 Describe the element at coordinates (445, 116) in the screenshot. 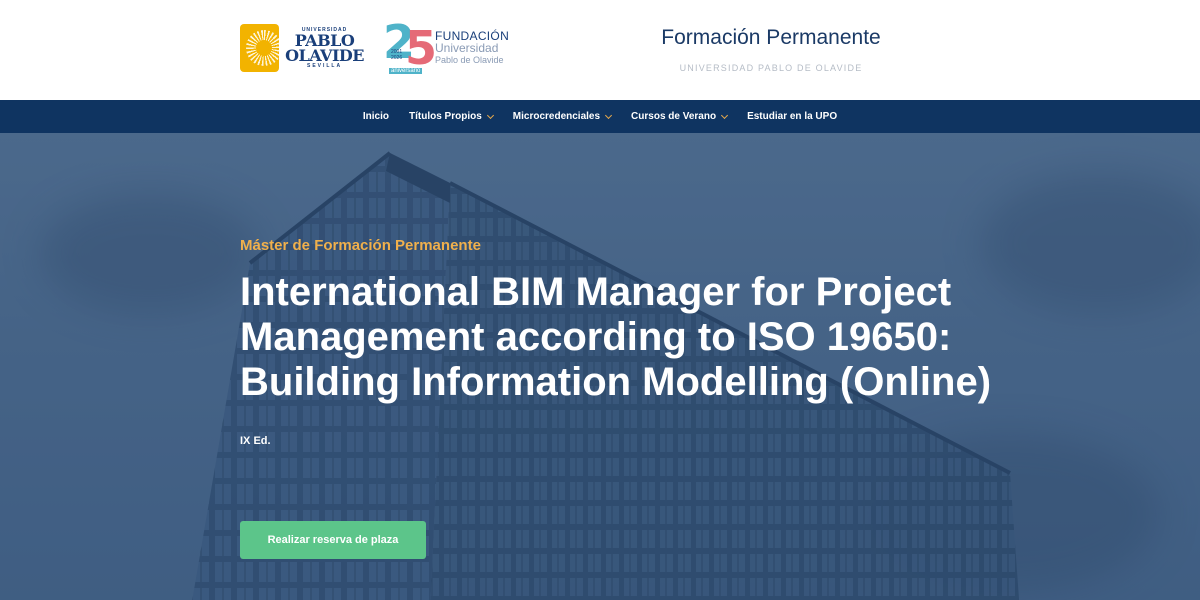

I see `nav-item-label: Títulos Propios` at that location.